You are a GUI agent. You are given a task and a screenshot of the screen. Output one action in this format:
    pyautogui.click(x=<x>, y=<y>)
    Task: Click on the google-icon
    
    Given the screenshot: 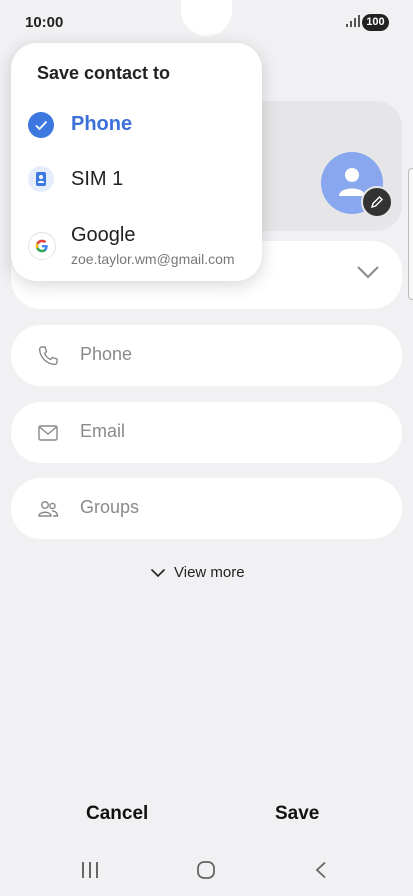 What is the action you would take?
    pyautogui.click(x=42, y=246)
    